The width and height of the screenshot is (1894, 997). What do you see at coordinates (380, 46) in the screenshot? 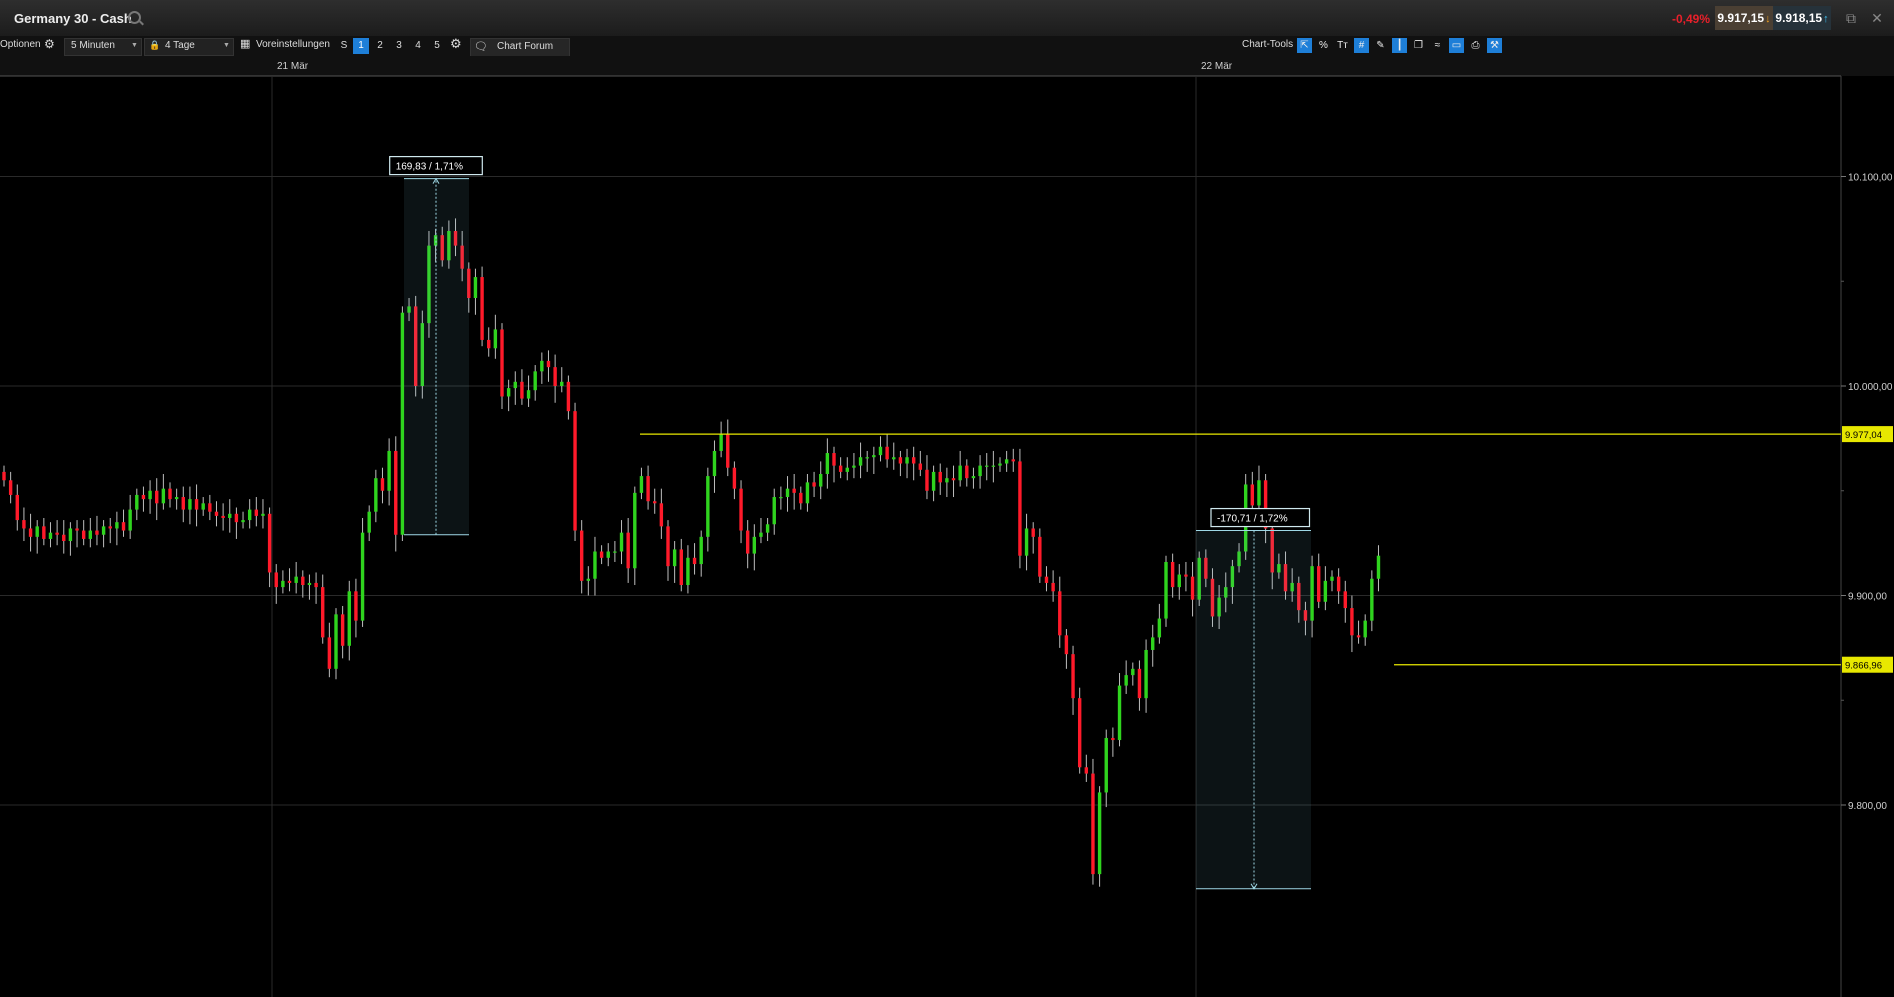
I see `preset-2: 2` at bounding box center [380, 46].